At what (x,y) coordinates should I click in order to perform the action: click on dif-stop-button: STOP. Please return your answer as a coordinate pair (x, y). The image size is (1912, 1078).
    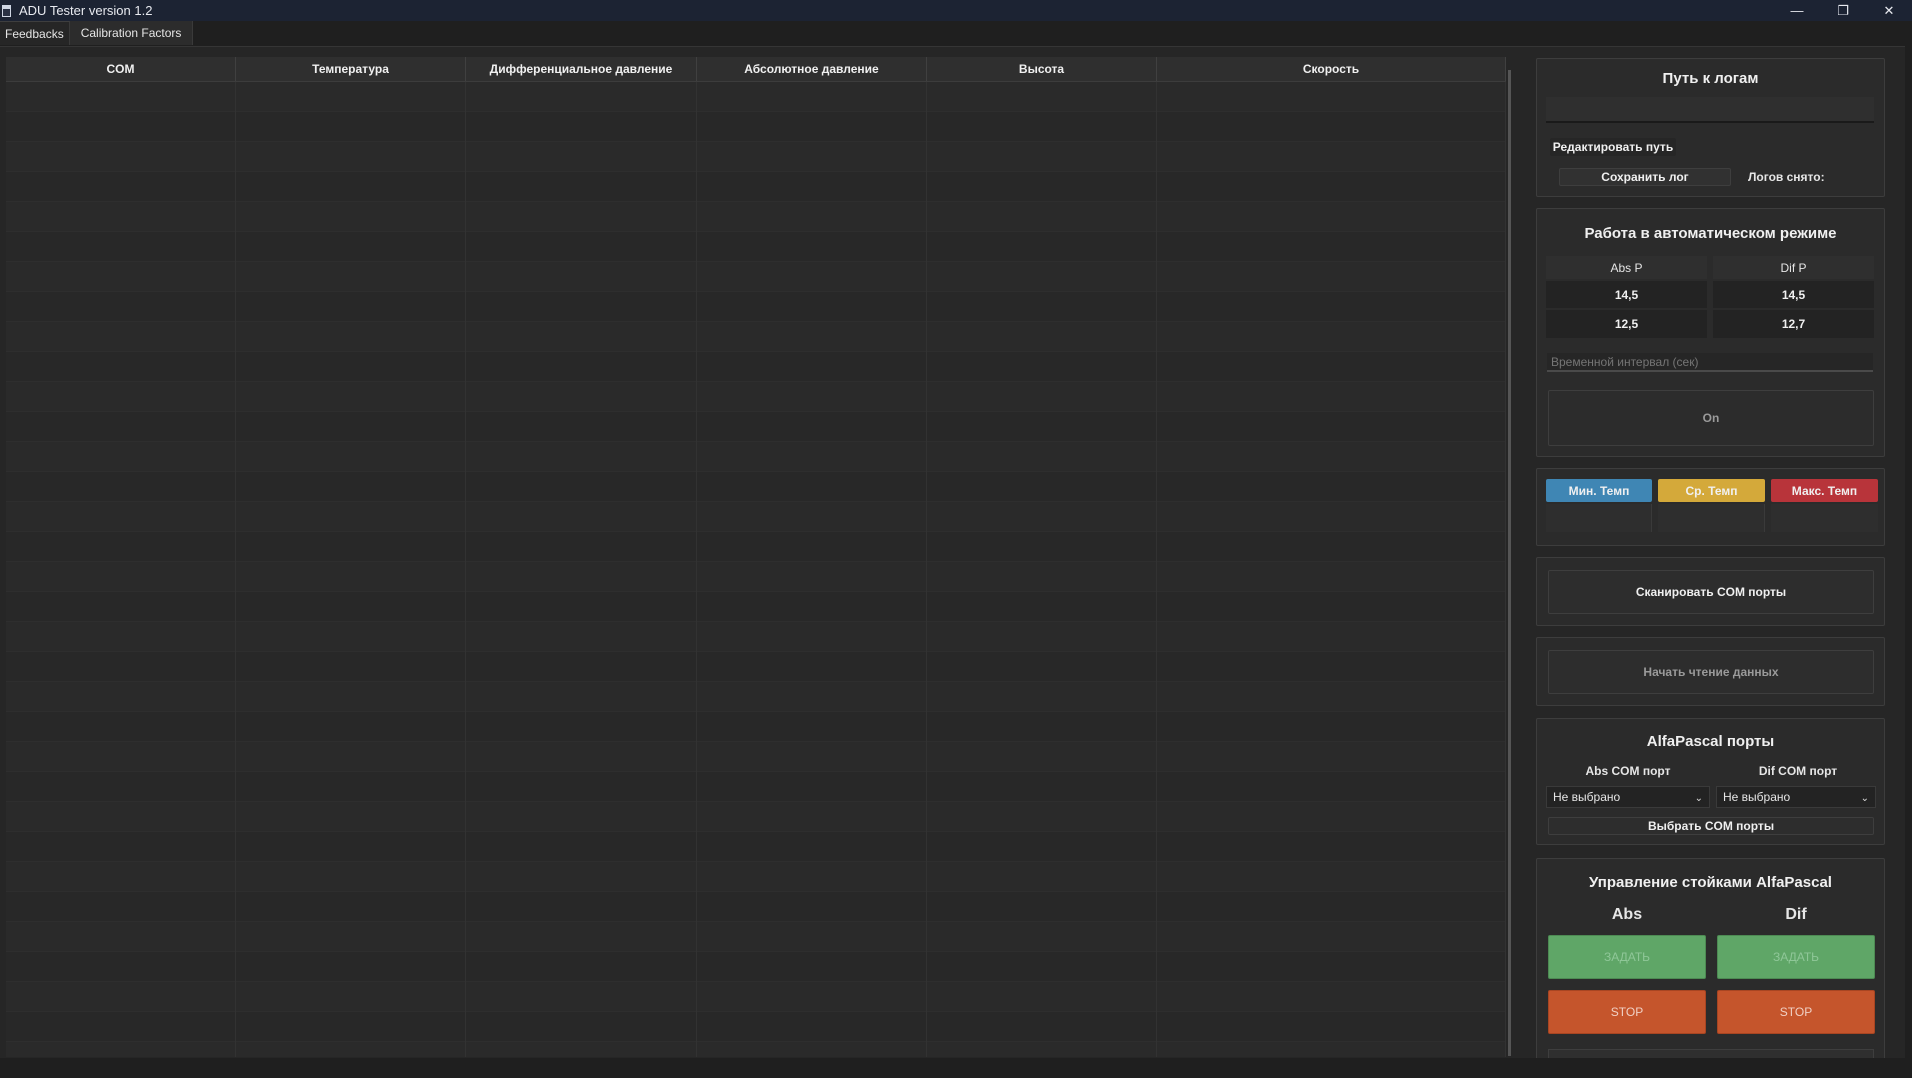
    Looking at the image, I should click on (1796, 1012).